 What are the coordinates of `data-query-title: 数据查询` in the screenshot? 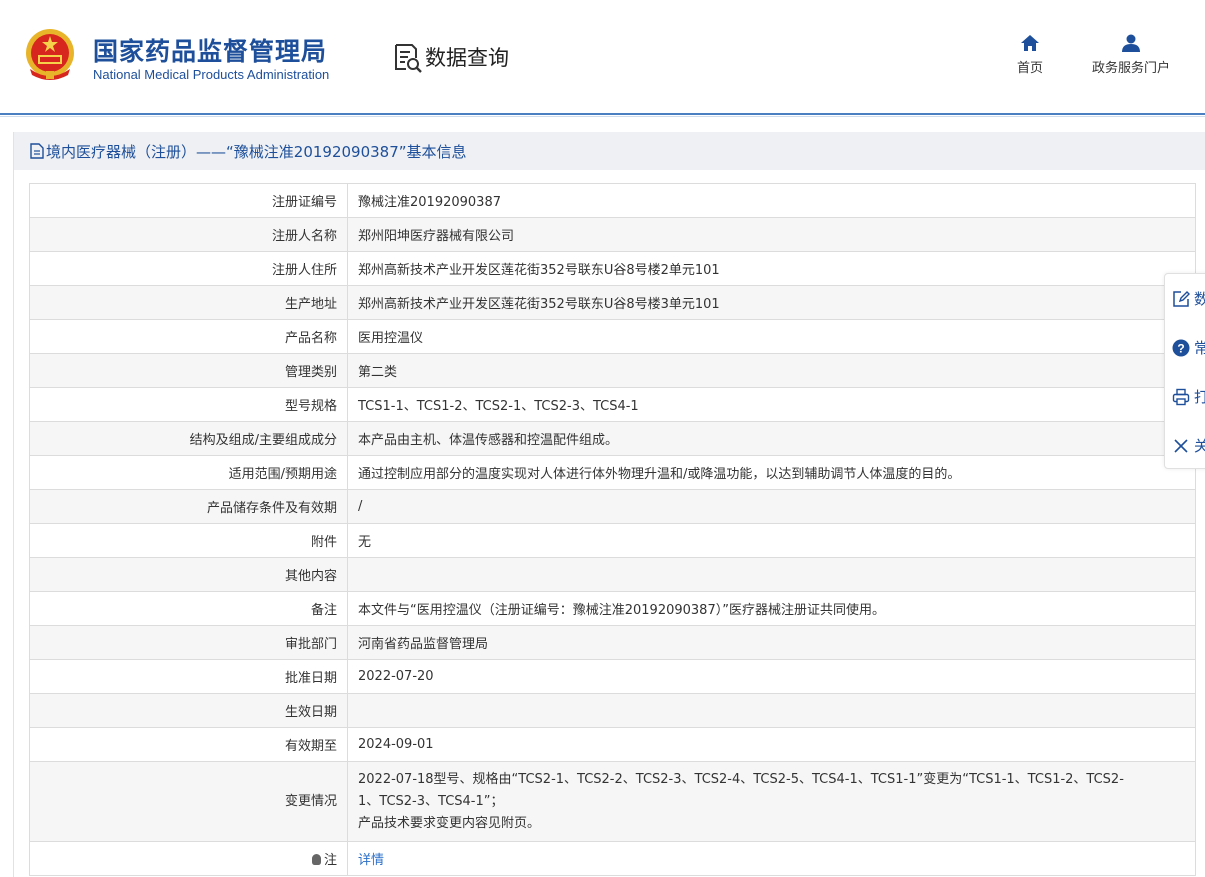 It's located at (450, 57).